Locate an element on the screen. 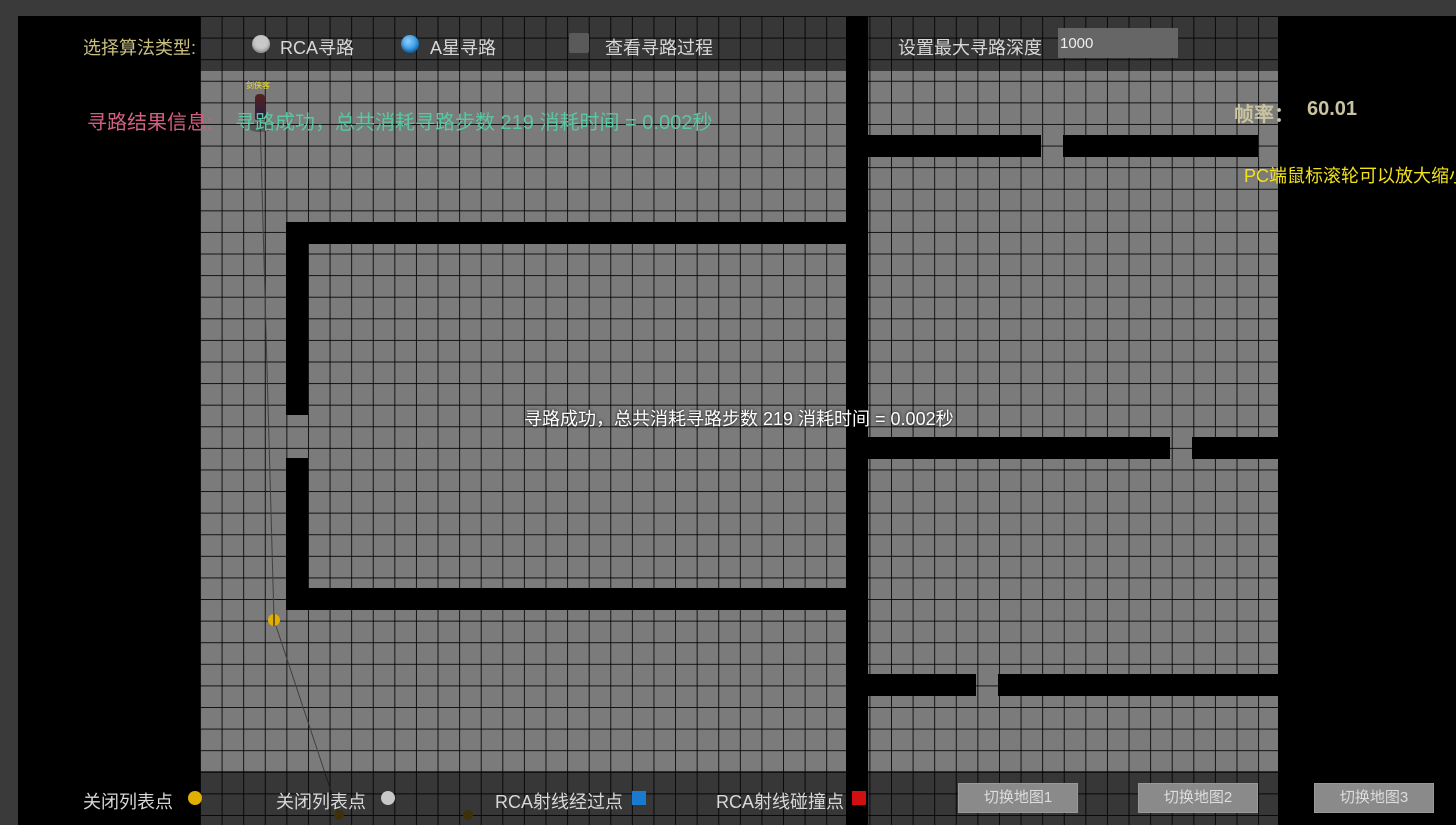 Image resolution: width=1456 pixels, height=825 pixels. max-depth-input is located at coordinates (1118, 43).